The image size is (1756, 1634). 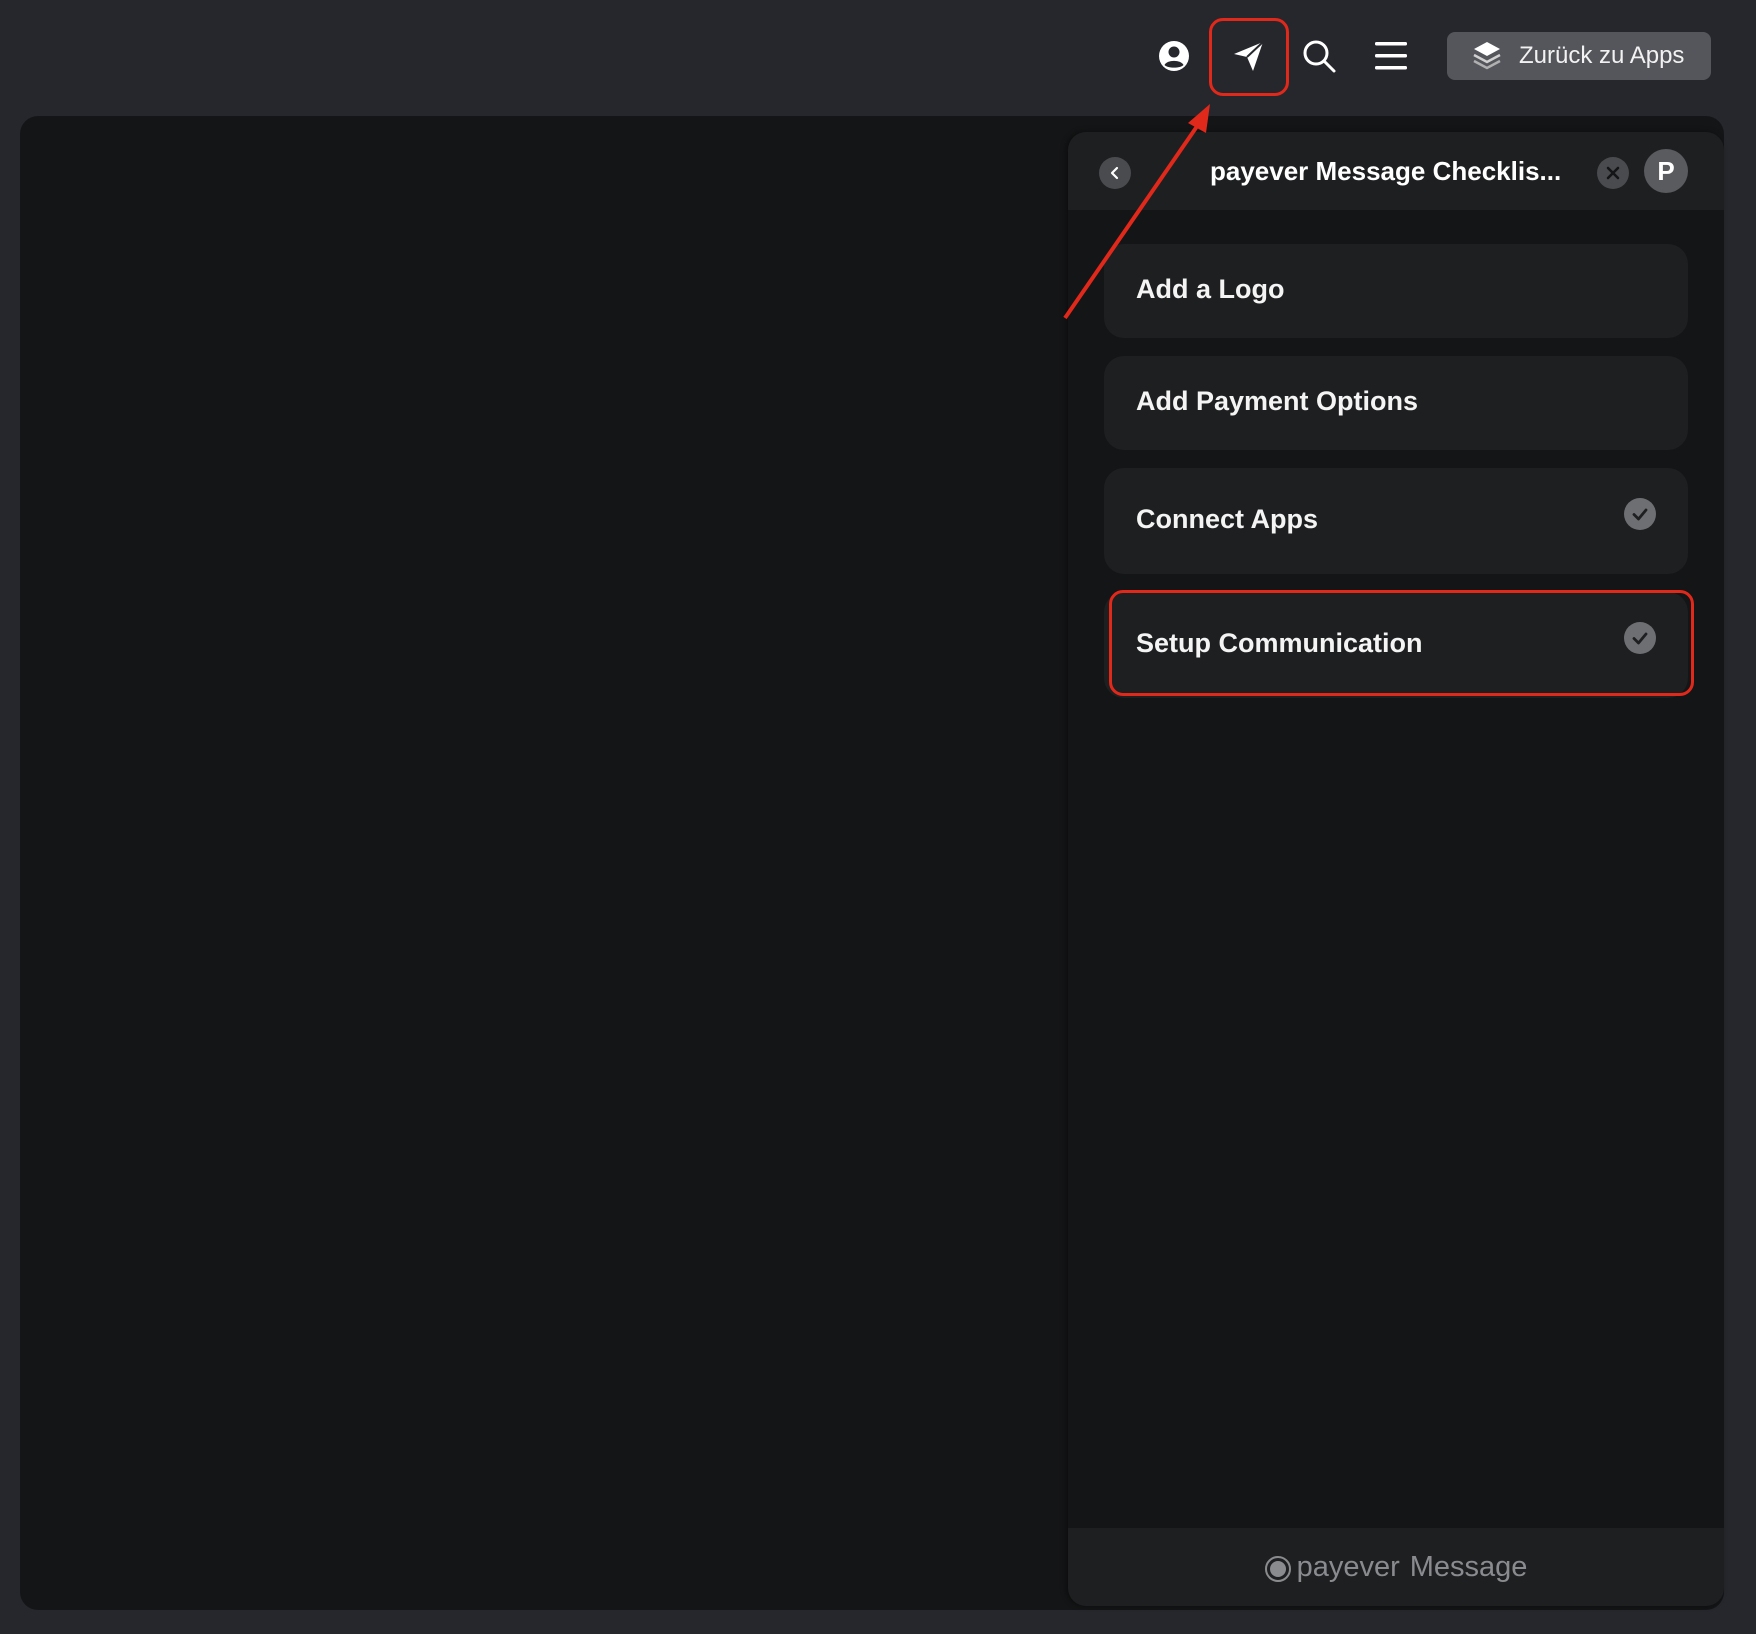 I want to click on menu-icon, so click(x=1391, y=56).